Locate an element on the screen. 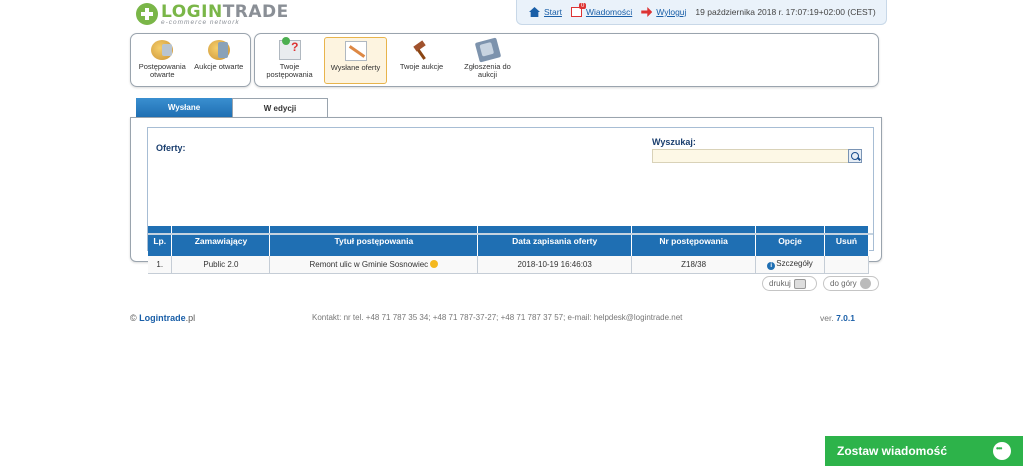 This screenshot has height=466, width=1023. your-procedures-icon is located at coordinates (289, 48).